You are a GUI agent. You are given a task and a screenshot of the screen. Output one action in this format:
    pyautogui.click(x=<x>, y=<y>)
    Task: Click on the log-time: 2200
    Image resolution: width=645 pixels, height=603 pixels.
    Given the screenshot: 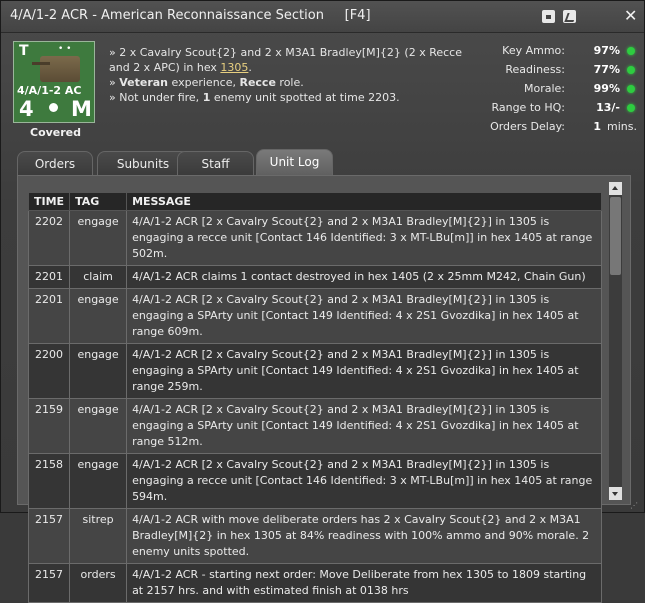 What is the action you would take?
    pyautogui.click(x=49, y=371)
    